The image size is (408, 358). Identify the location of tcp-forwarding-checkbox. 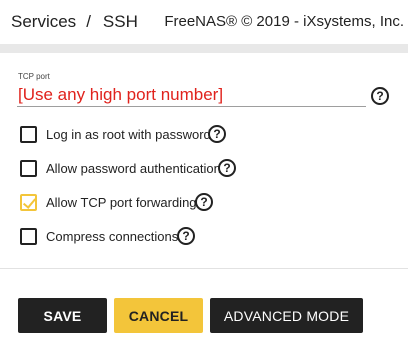
(28, 202).